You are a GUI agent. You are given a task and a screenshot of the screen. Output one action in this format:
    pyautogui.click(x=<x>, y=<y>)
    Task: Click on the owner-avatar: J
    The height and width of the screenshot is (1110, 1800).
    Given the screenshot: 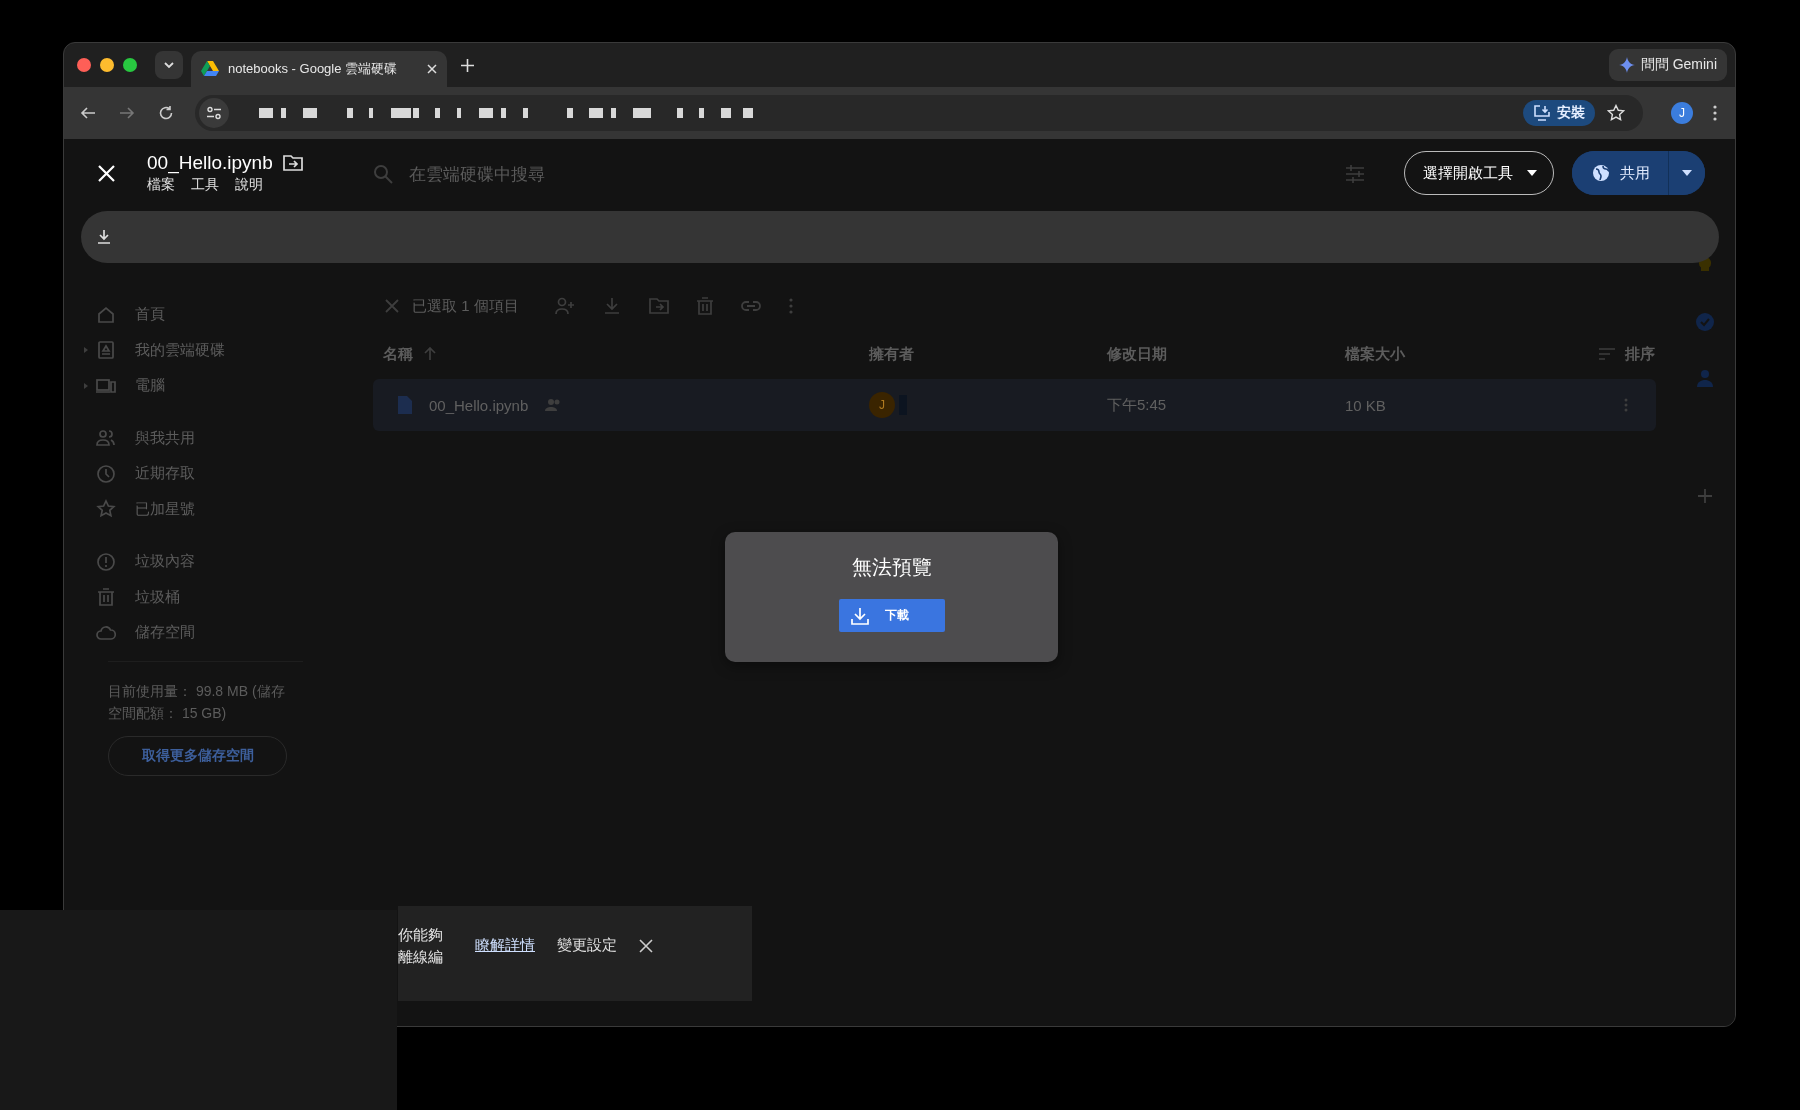 What is the action you would take?
    pyautogui.click(x=882, y=405)
    